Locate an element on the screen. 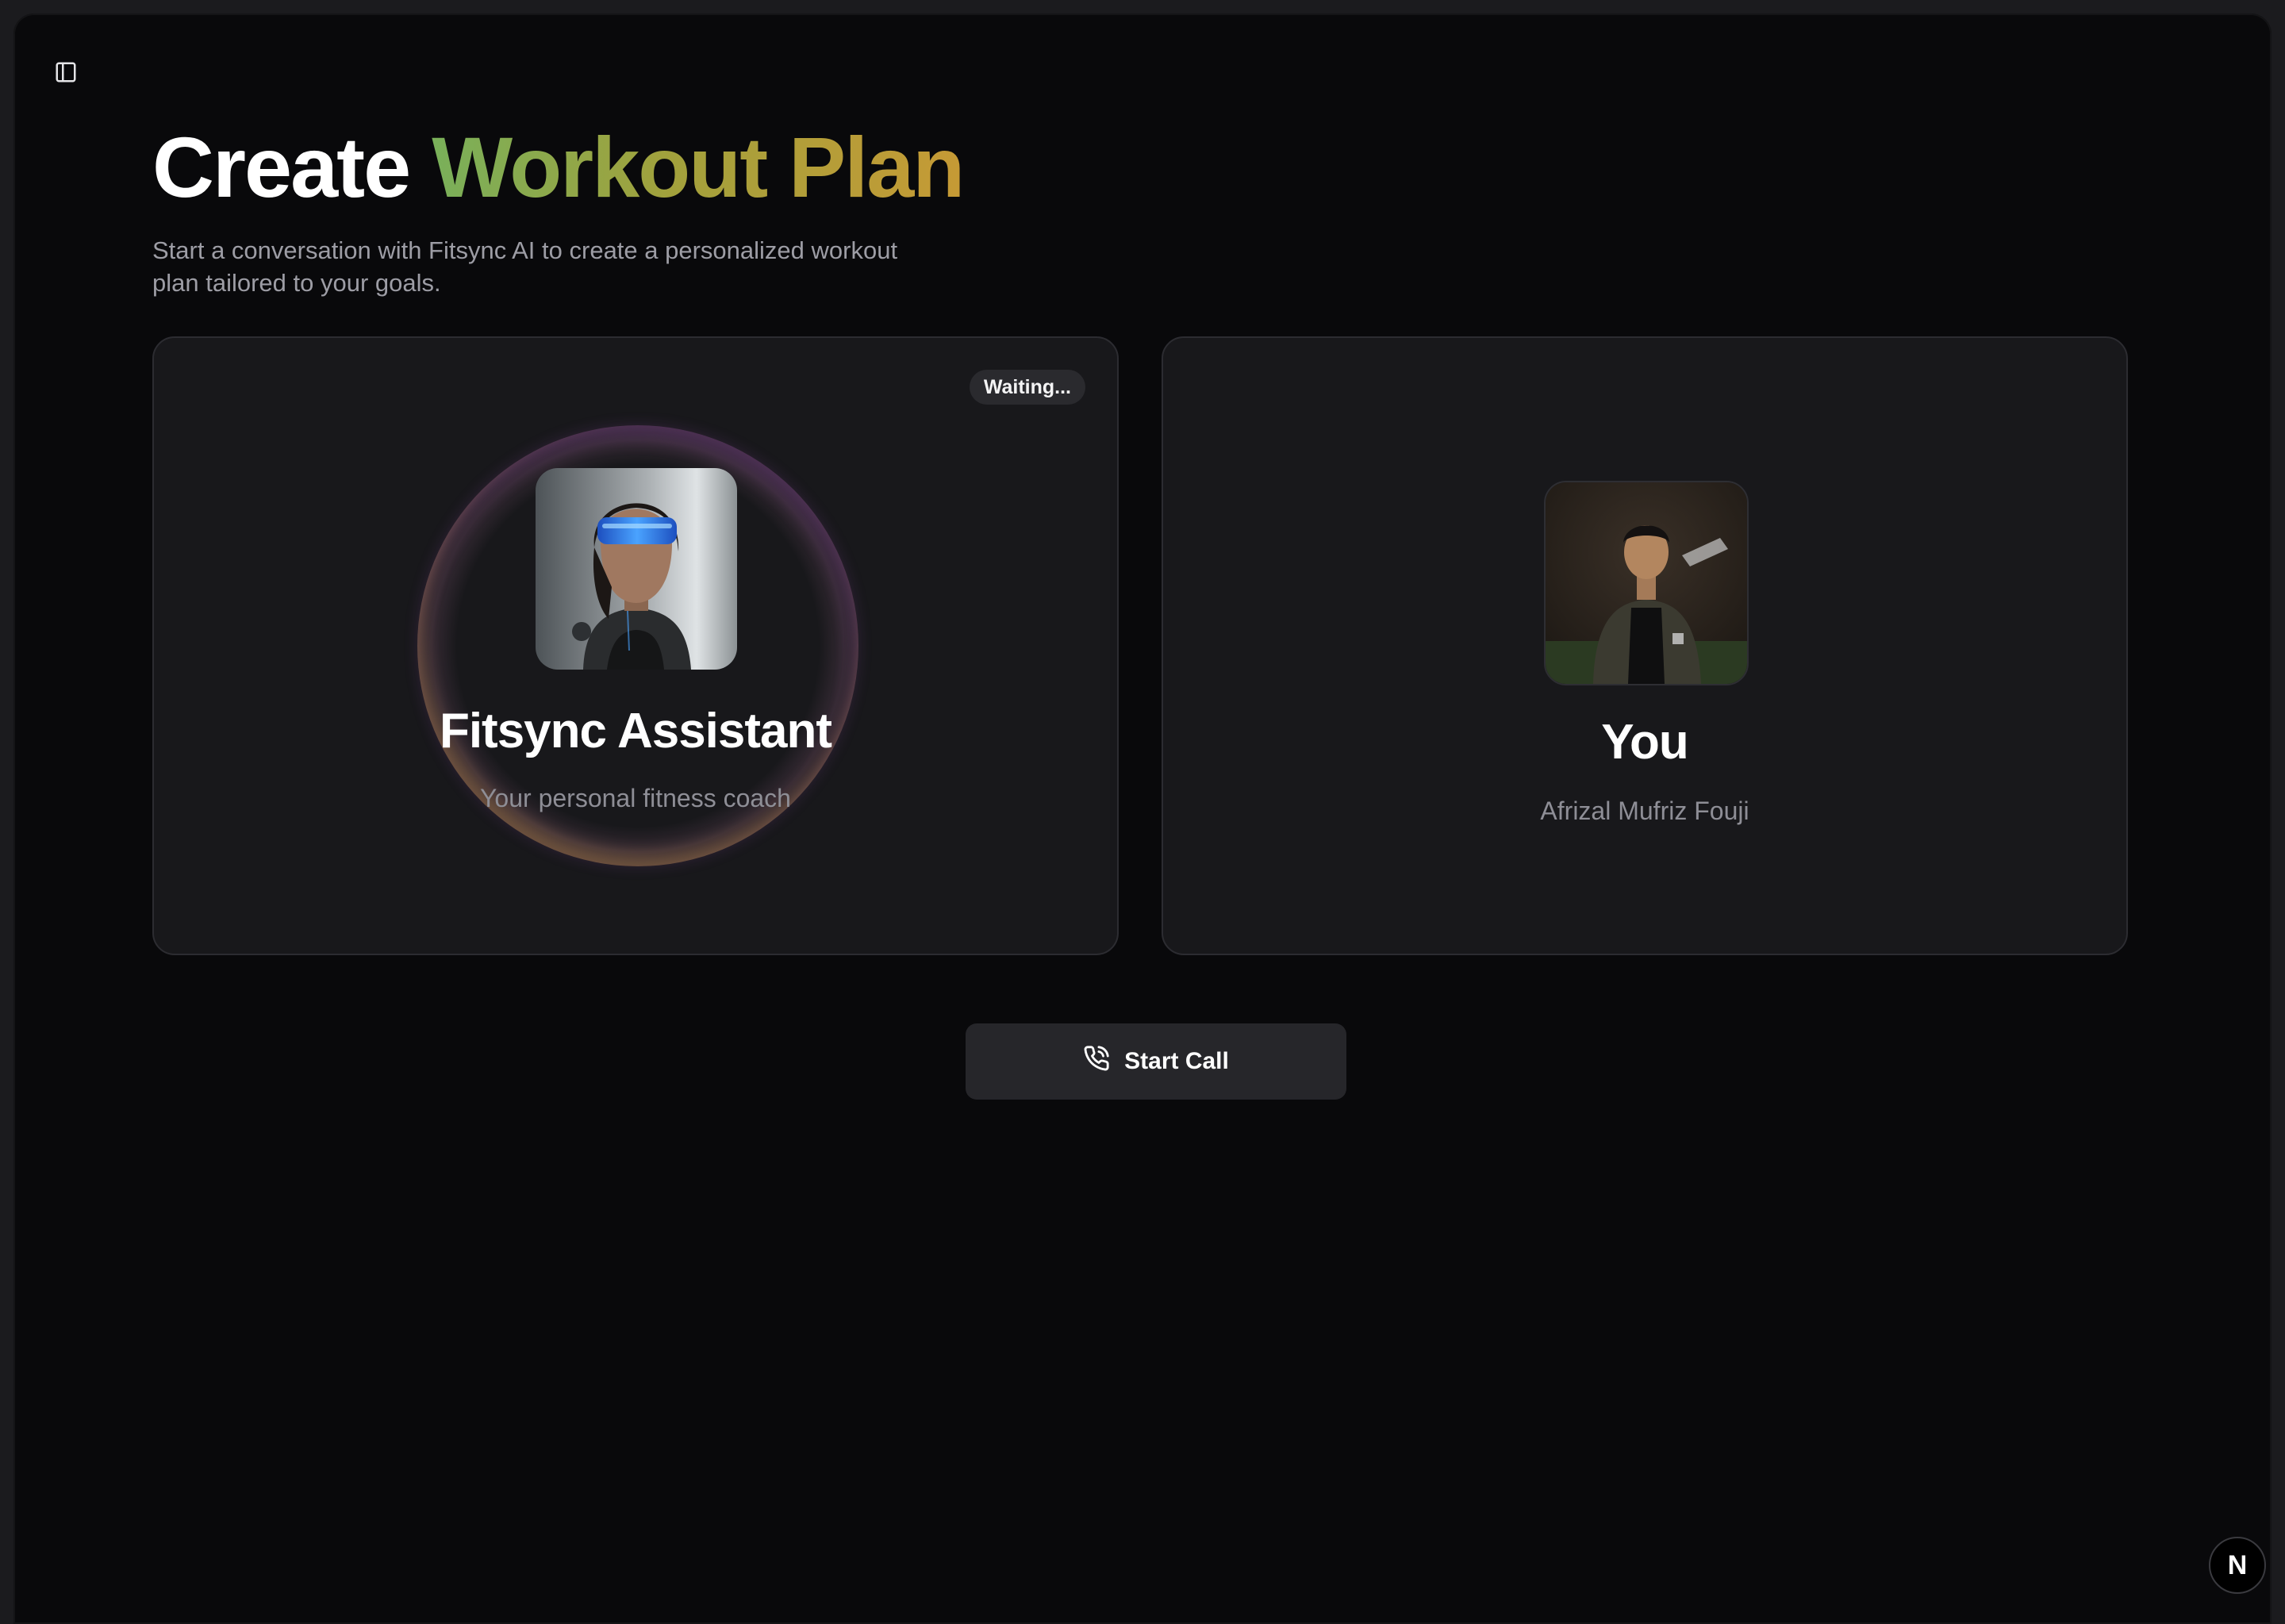 Image resolution: width=2285 pixels, height=1624 pixels. assistant-description: Your personal fitness coach is located at coordinates (635, 798).